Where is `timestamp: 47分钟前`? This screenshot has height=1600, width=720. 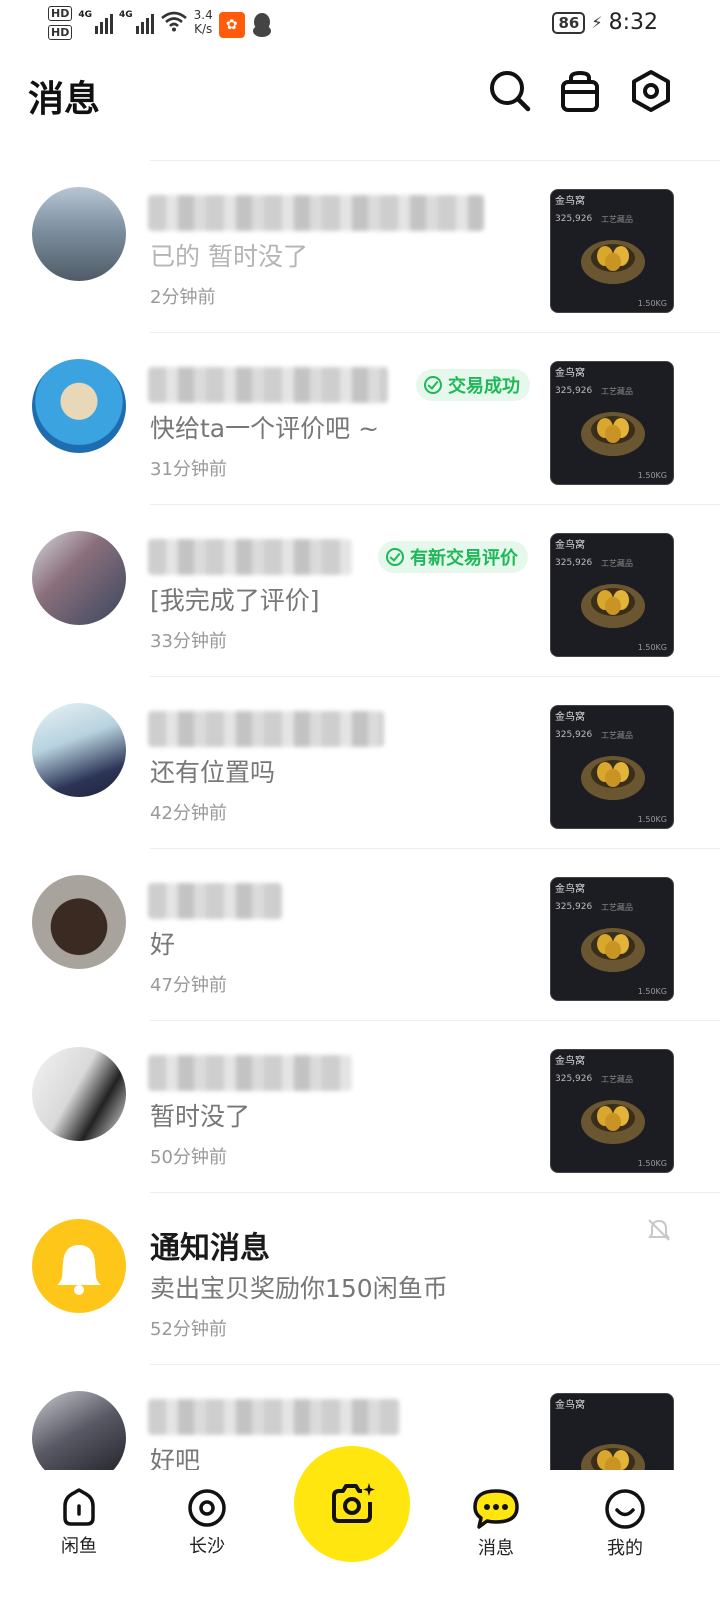 timestamp: 47分钟前 is located at coordinates (188, 985).